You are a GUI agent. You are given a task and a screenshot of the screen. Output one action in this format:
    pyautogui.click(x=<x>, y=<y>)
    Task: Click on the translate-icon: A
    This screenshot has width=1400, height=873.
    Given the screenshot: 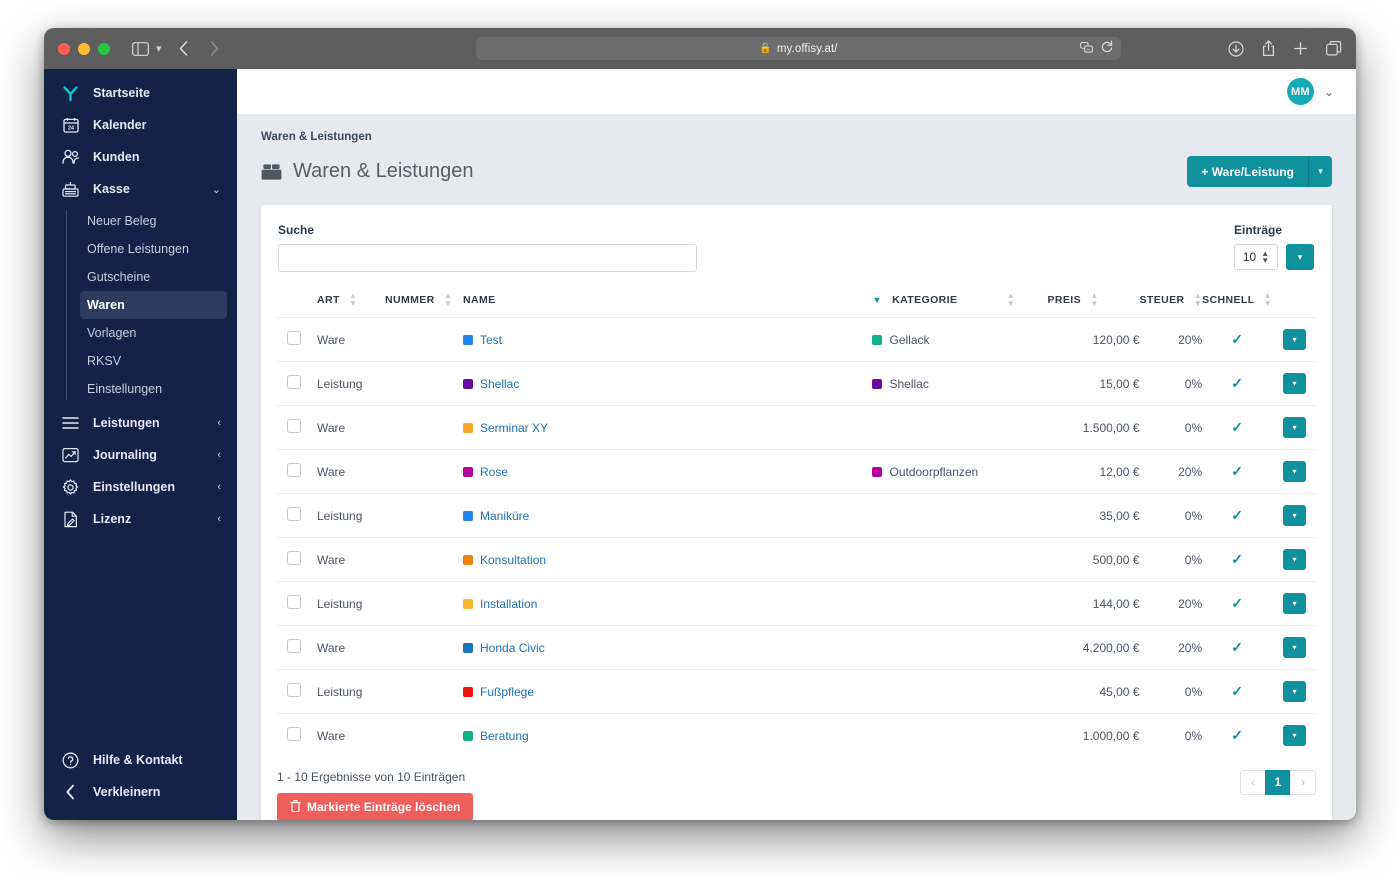 What is the action you would take?
    pyautogui.click(x=1086, y=49)
    